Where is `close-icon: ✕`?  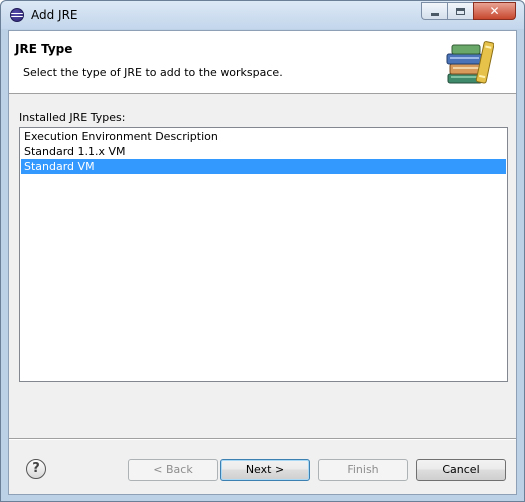
close-icon: ✕ is located at coordinates (494, 11).